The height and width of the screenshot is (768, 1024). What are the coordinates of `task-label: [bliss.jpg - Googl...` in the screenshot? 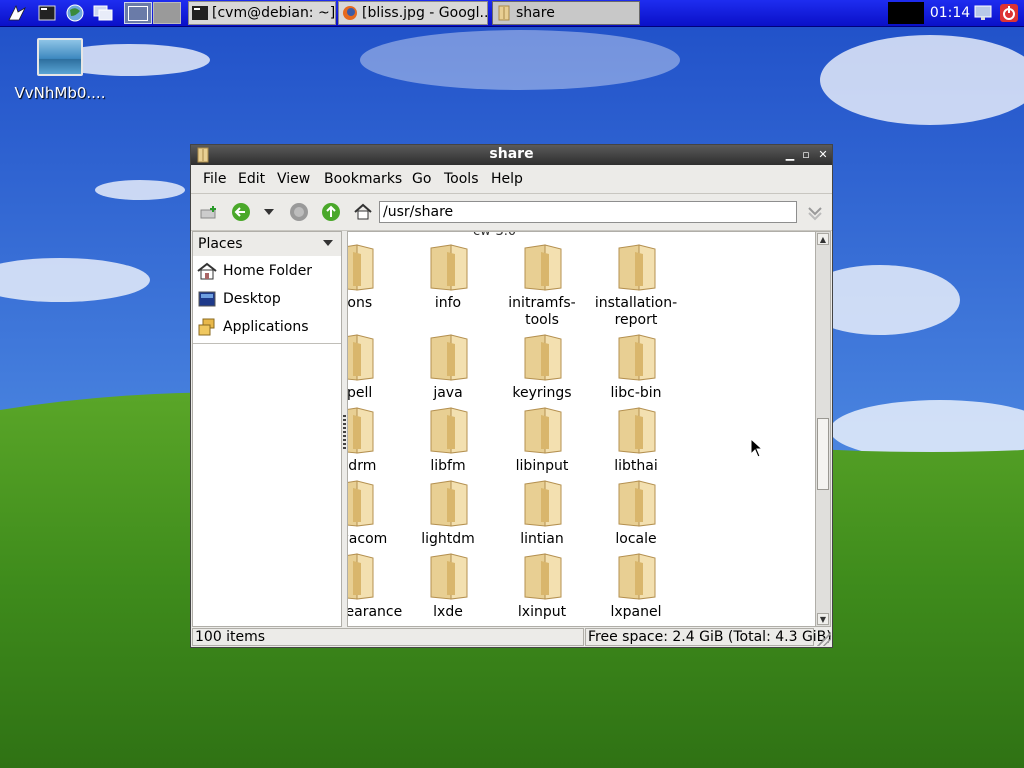 It's located at (425, 13).